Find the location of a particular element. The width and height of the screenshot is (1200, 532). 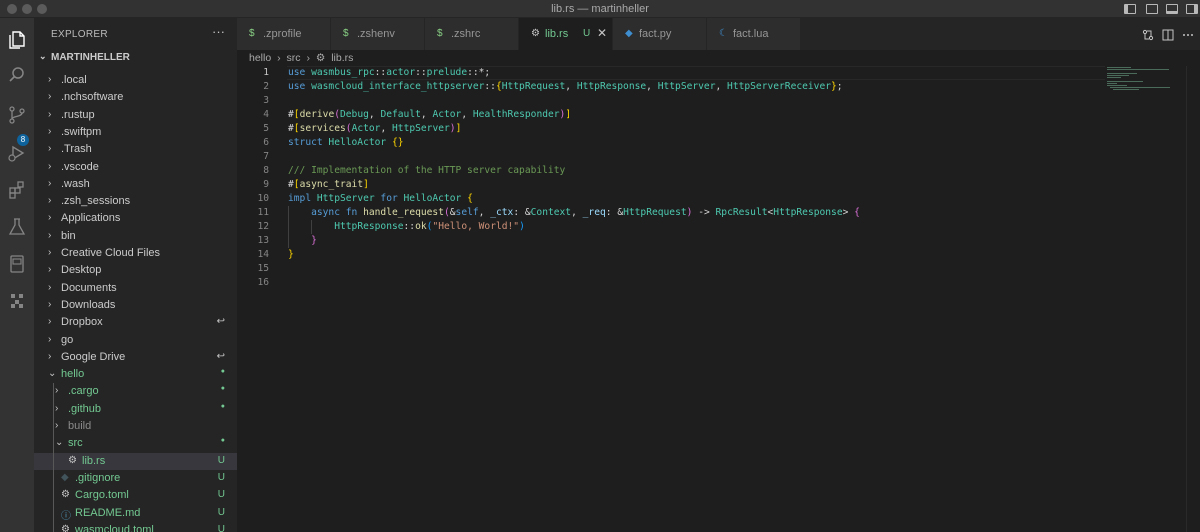

line-number: 5 is located at coordinates (266, 128).